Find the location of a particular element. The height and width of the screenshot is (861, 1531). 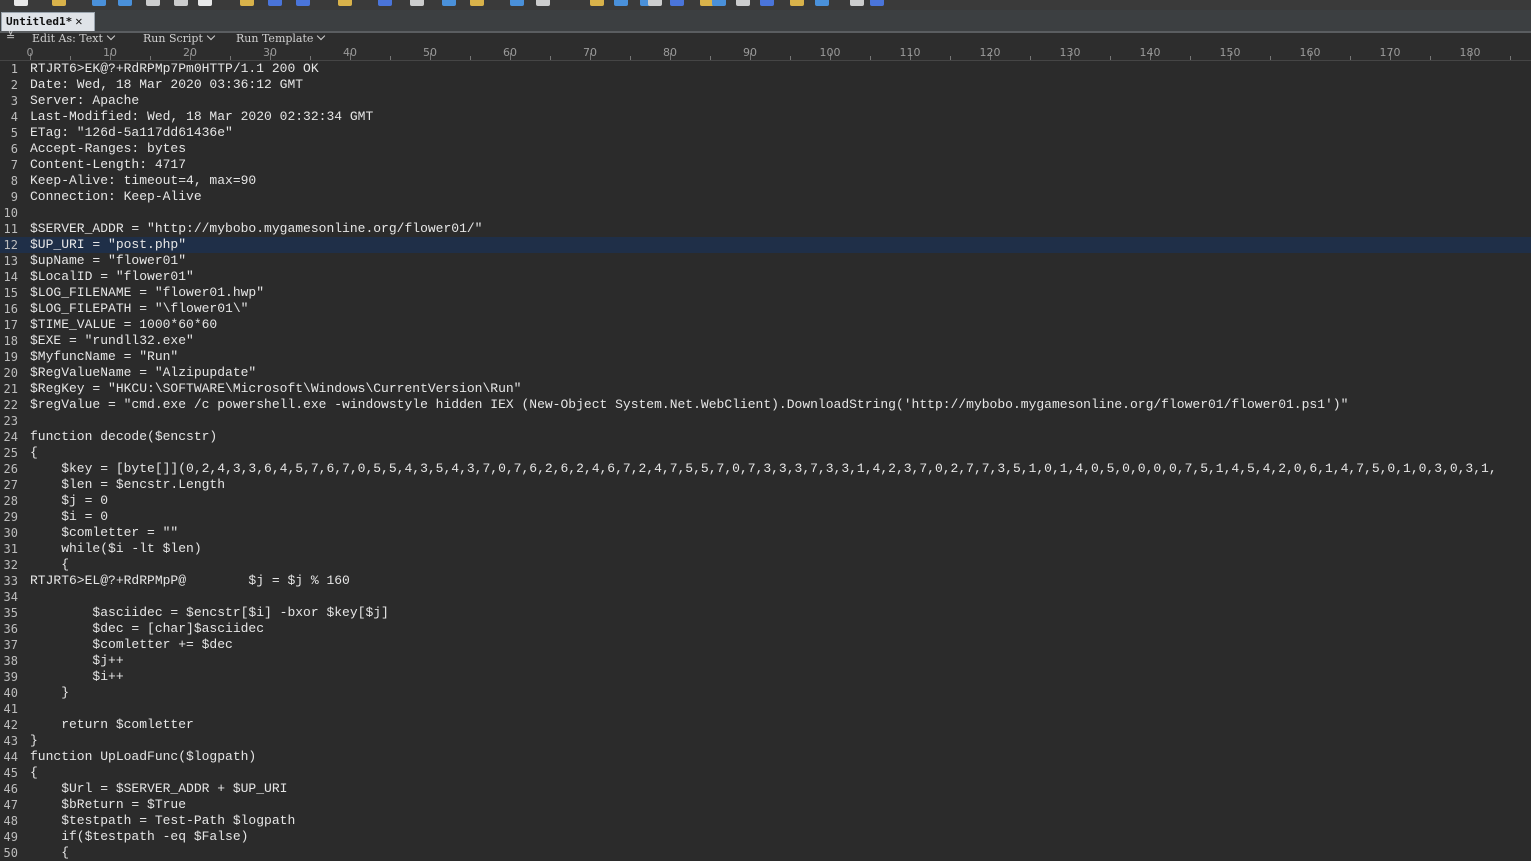

goto-icon is located at coordinates (417, 3).